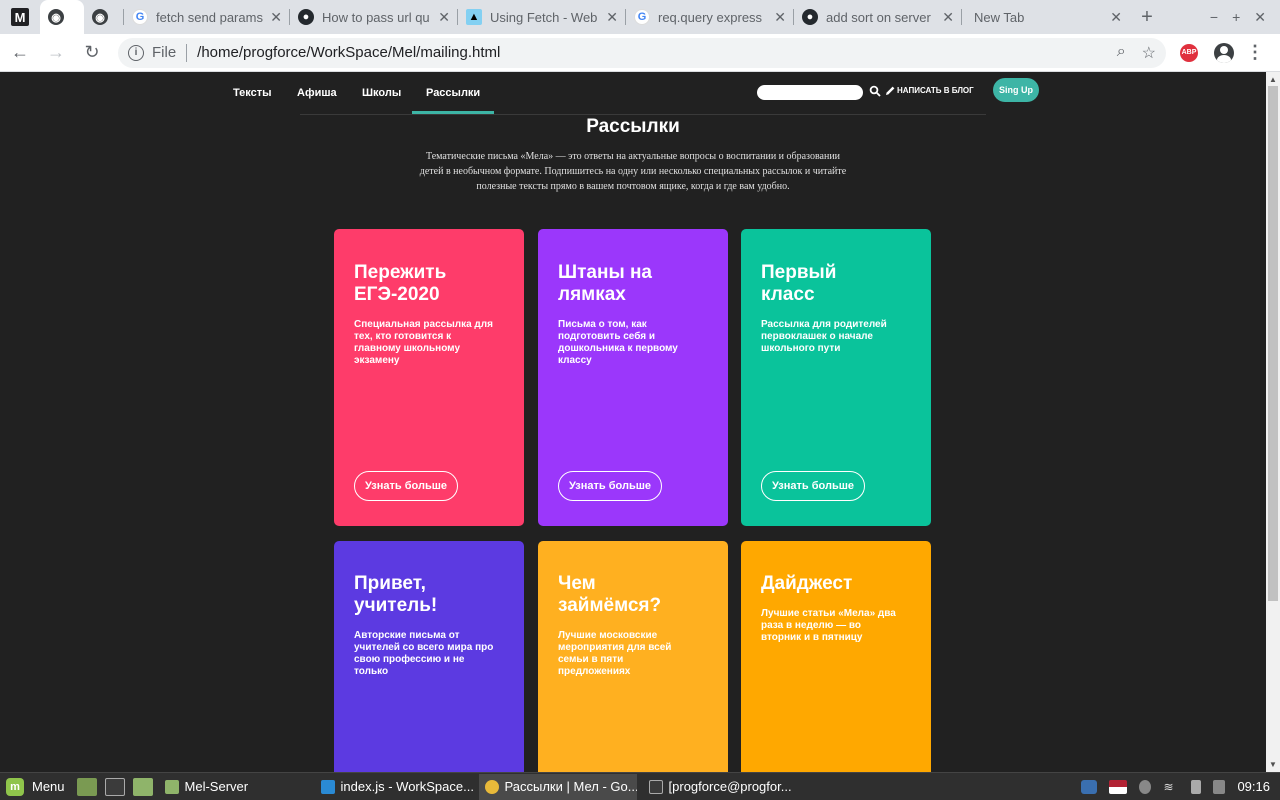  What do you see at coordinates (1121, 53) in the screenshot?
I see `zoom-icon: ⌕` at bounding box center [1121, 53].